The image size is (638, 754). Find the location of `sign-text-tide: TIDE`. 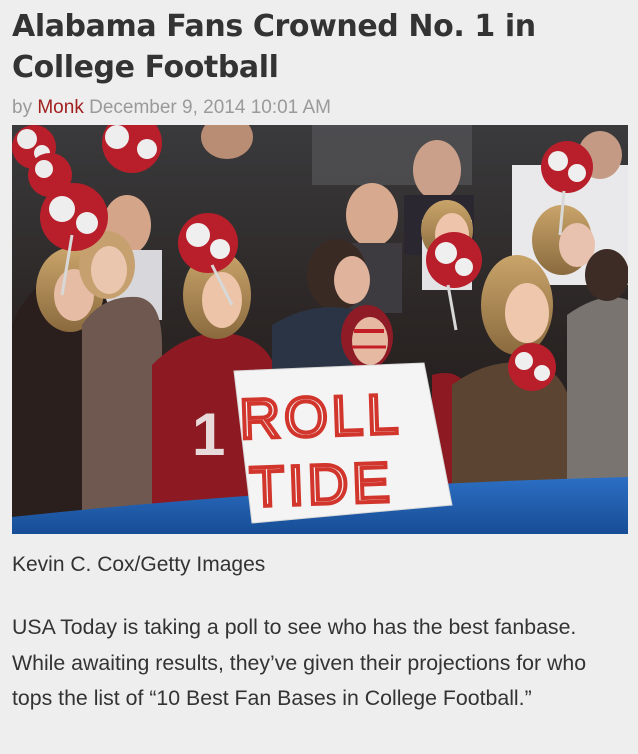

sign-text-tide: TIDE is located at coordinates (322, 484).